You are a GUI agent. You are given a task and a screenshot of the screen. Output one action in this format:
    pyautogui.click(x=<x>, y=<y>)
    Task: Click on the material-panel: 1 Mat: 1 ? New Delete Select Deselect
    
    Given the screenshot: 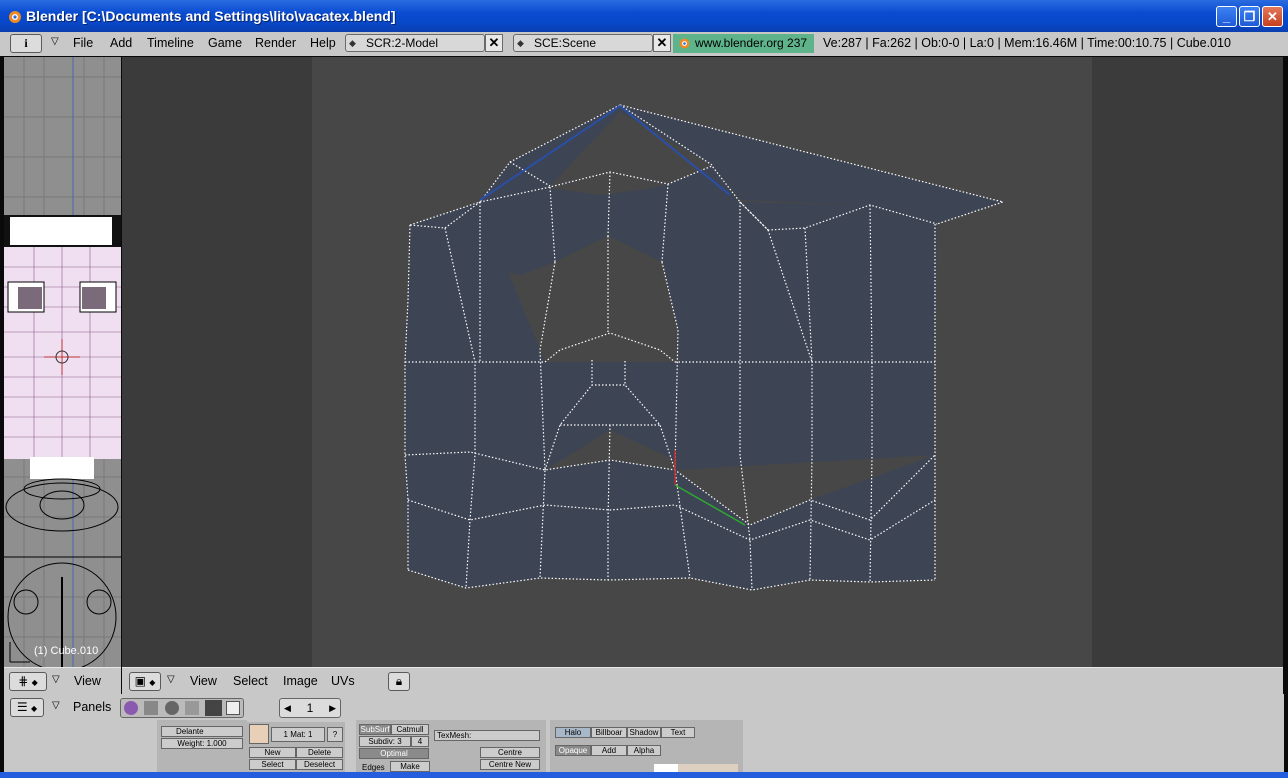 What is the action you would take?
    pyautogui.click(x=296, y=747)
    